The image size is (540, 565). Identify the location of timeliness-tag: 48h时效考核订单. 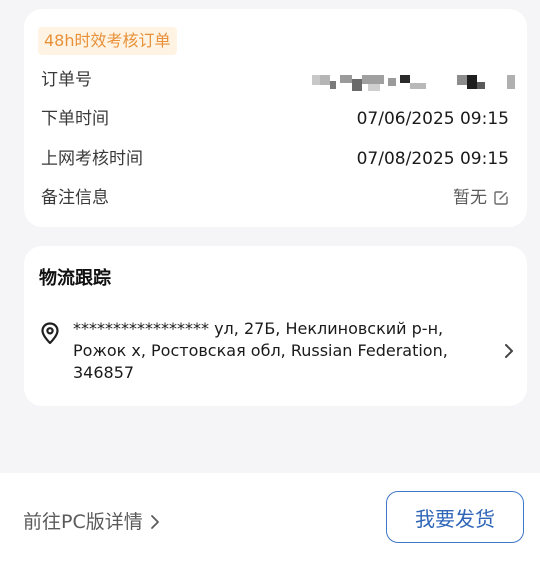
(107, 41).